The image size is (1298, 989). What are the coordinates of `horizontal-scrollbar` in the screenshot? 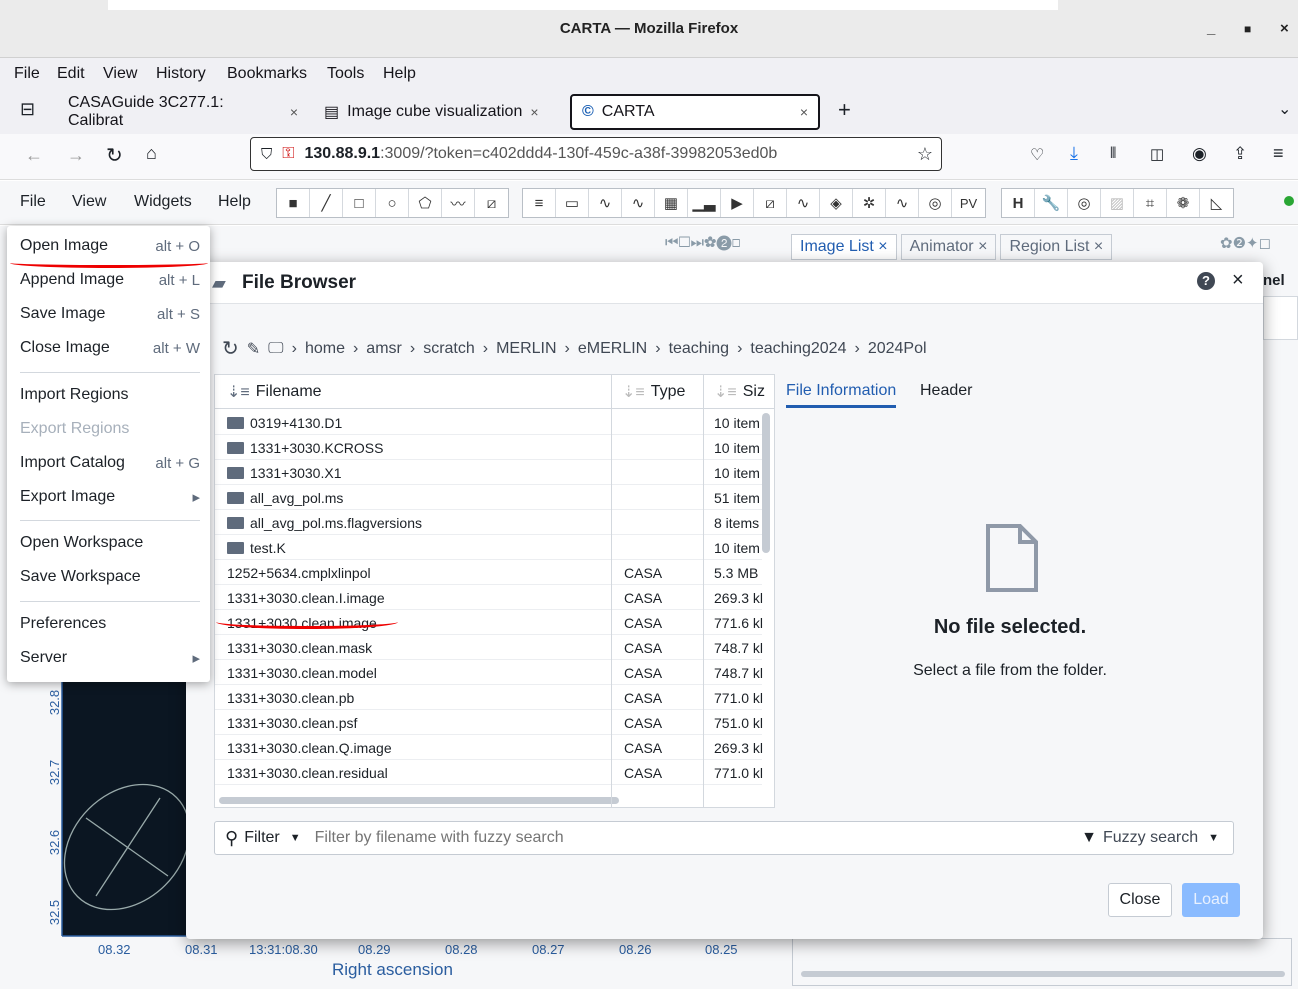 It's located at (419, 800).